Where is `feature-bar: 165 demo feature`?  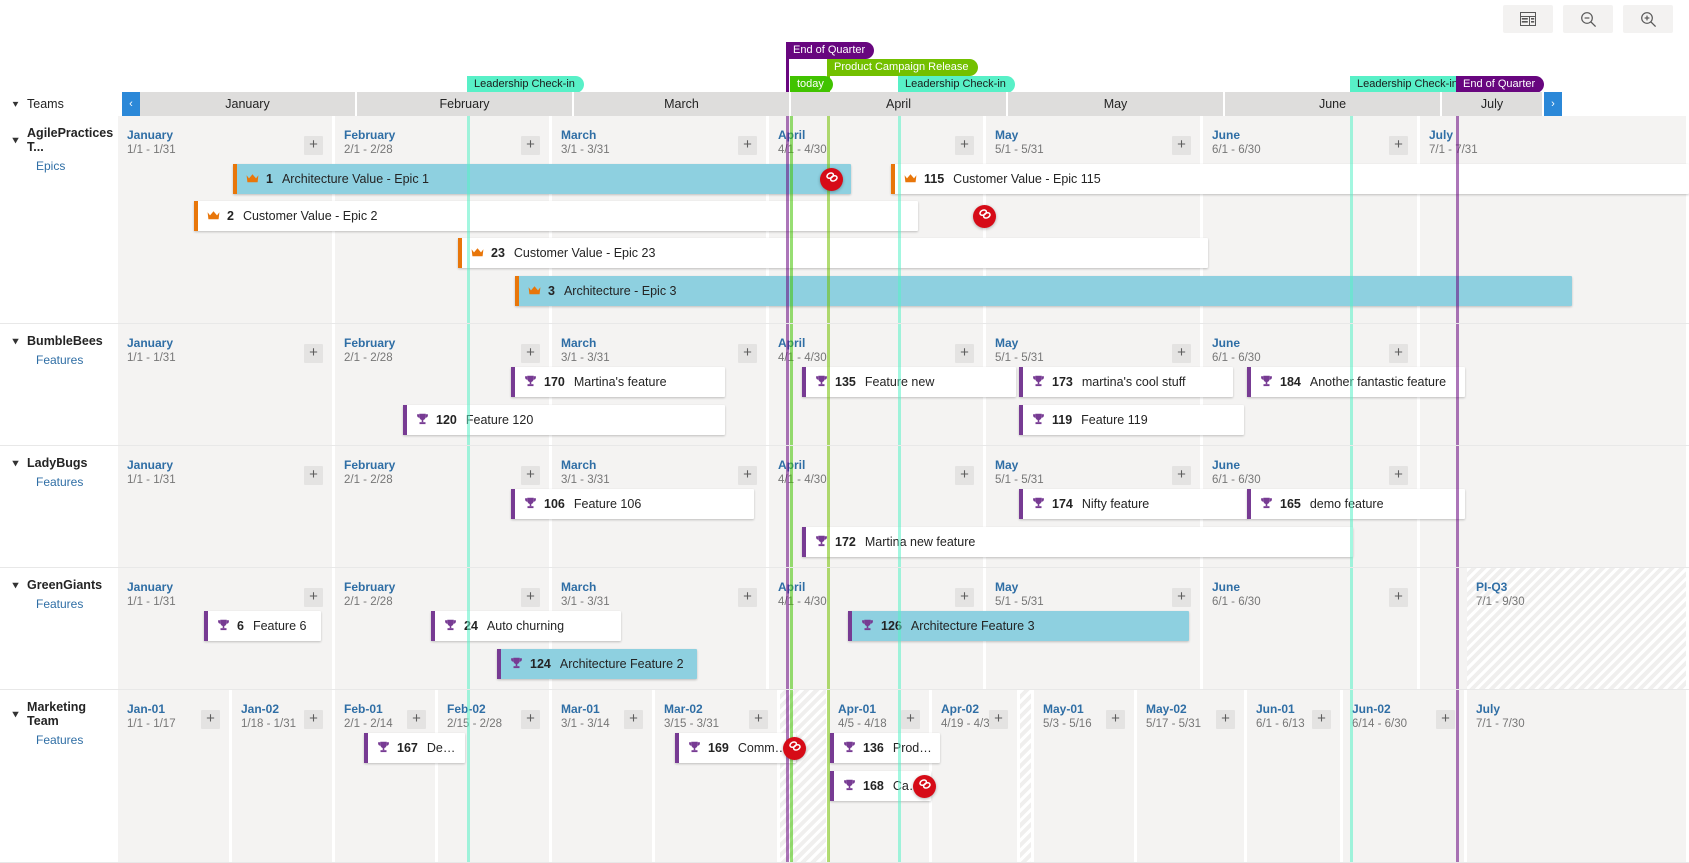
feature-bar: 165 demo feature is located at coordinates (1356, 504).